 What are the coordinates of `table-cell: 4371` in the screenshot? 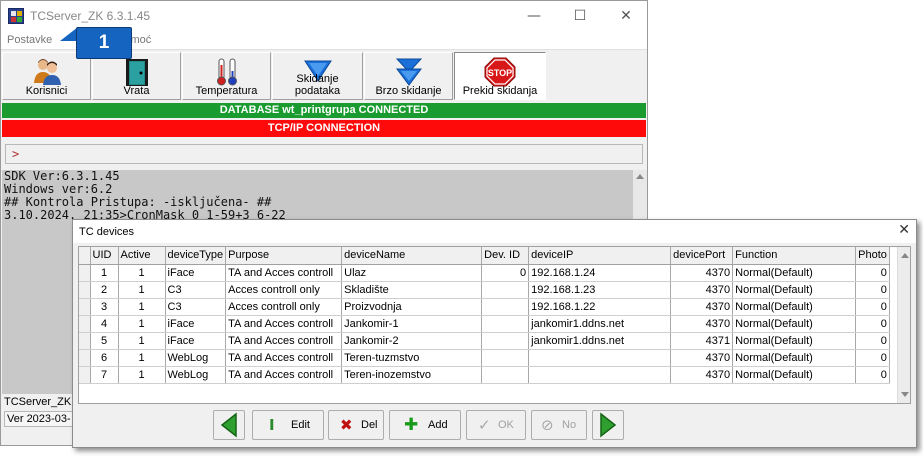 It's located at (702, 341).